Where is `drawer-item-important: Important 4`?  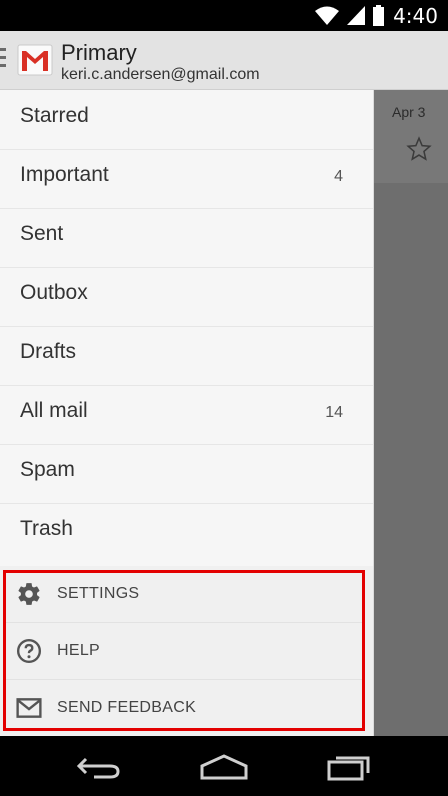 drawer-item-important: Important 4 is located at coordinates (186, 179).